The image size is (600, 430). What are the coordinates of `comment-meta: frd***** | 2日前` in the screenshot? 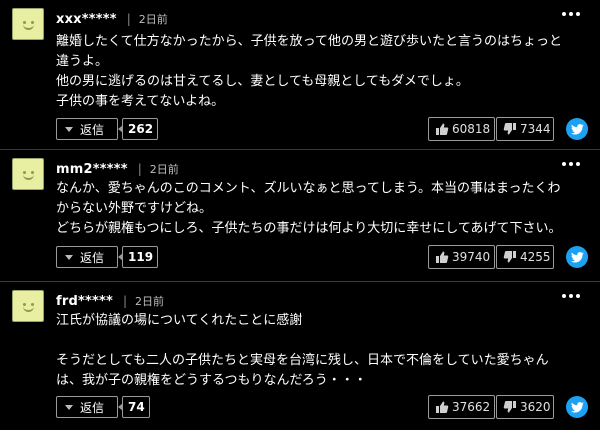 It's located at (110, 301).